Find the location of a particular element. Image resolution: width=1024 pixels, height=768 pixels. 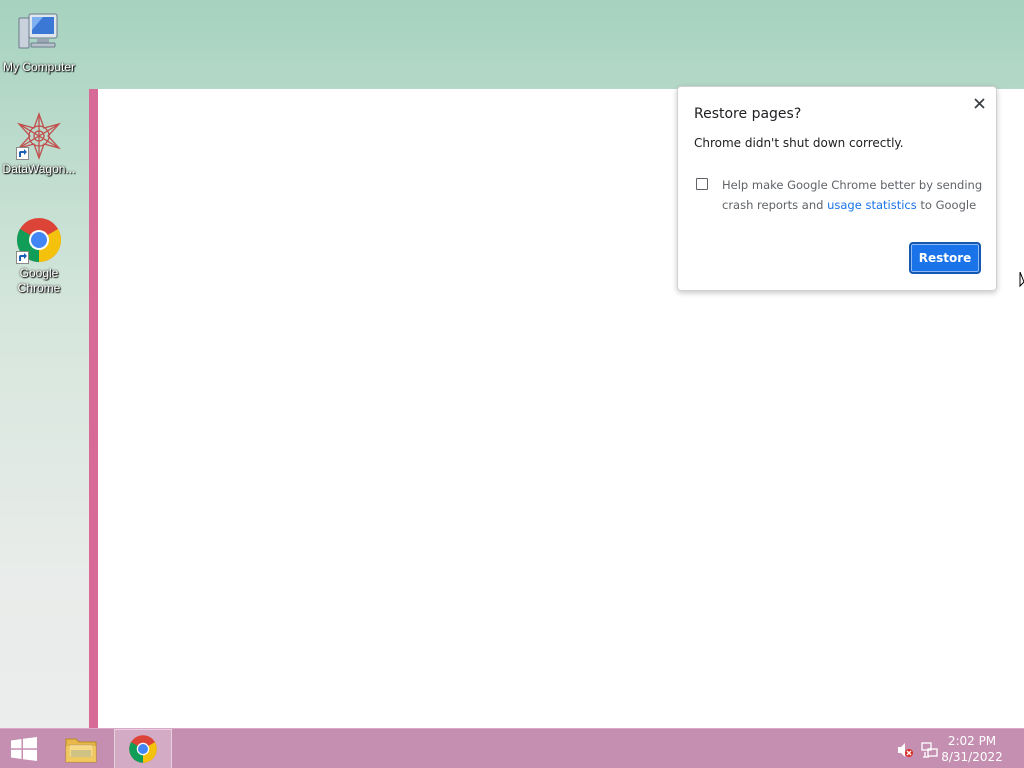

taskbar-chrome-button is located at coordinates (143, 748).